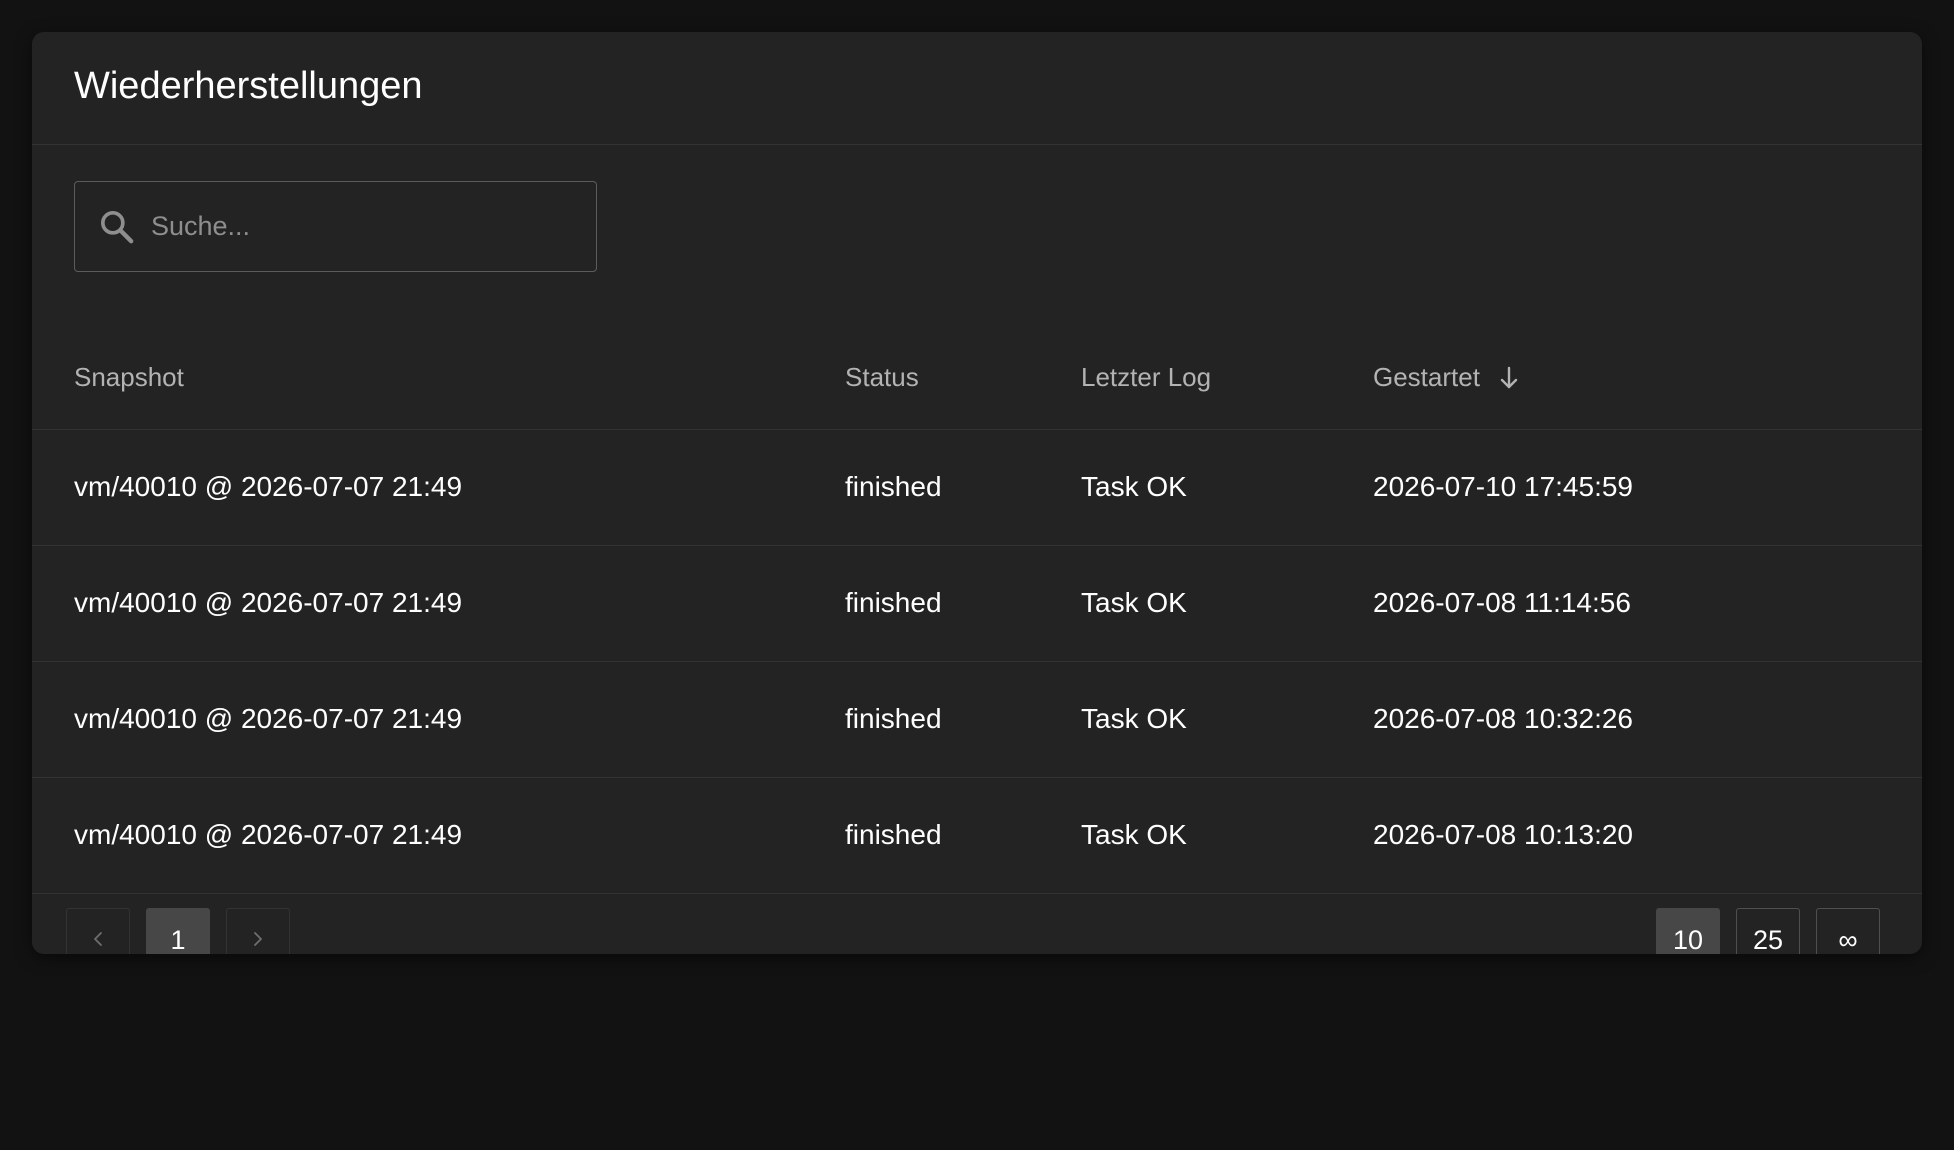  What do you see at coordinates (178, 931) in the screenshot?
I see `page-button-1: 1` at bounding box center [178, 931].